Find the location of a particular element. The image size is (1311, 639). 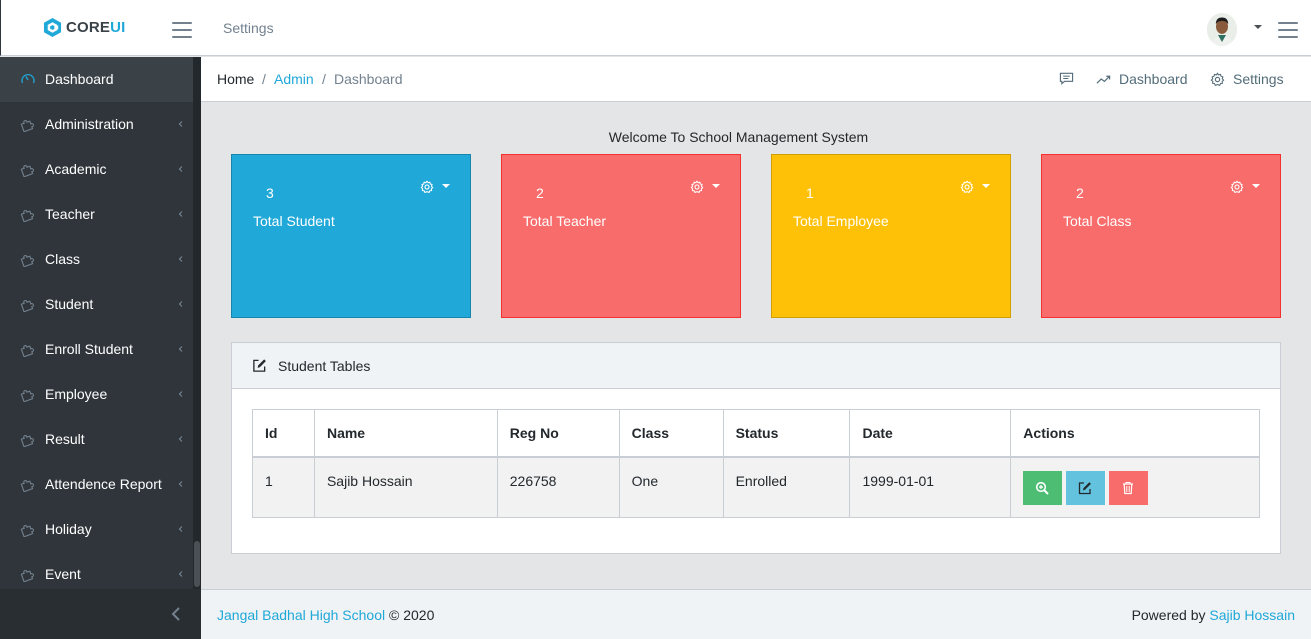

aside-menu-toggler-hamburger-icon is located at coordinates (1288, 30).